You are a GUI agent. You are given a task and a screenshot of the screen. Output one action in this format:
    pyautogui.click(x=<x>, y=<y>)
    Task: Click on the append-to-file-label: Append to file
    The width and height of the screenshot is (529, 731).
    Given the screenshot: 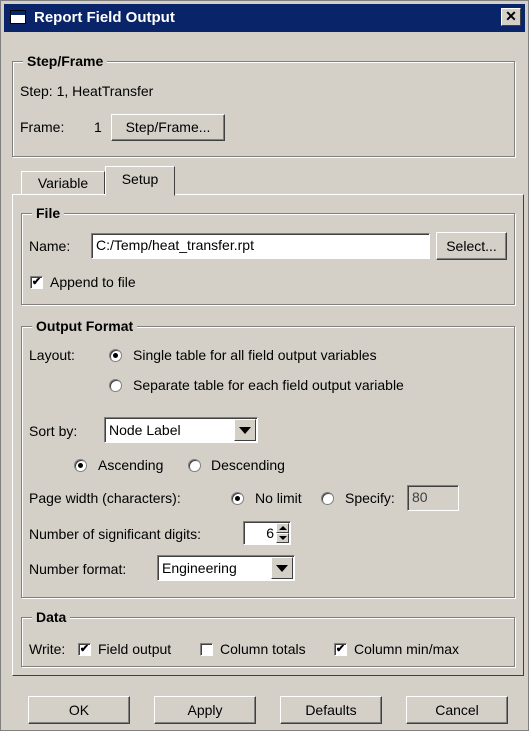 What is the action you would take?
    pyautogui.click(x=93, y=282)
    